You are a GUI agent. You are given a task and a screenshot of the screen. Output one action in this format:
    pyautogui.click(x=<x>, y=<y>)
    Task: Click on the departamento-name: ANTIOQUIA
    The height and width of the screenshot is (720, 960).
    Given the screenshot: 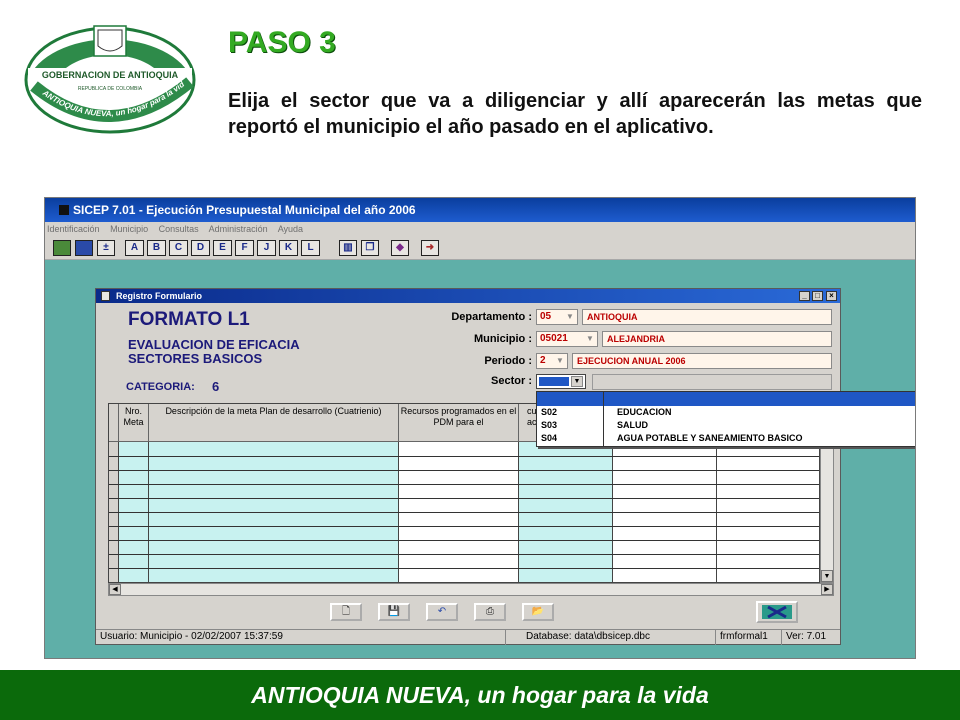 What is the action you would take?
    pyautogui.click(x=707, y=317)
    